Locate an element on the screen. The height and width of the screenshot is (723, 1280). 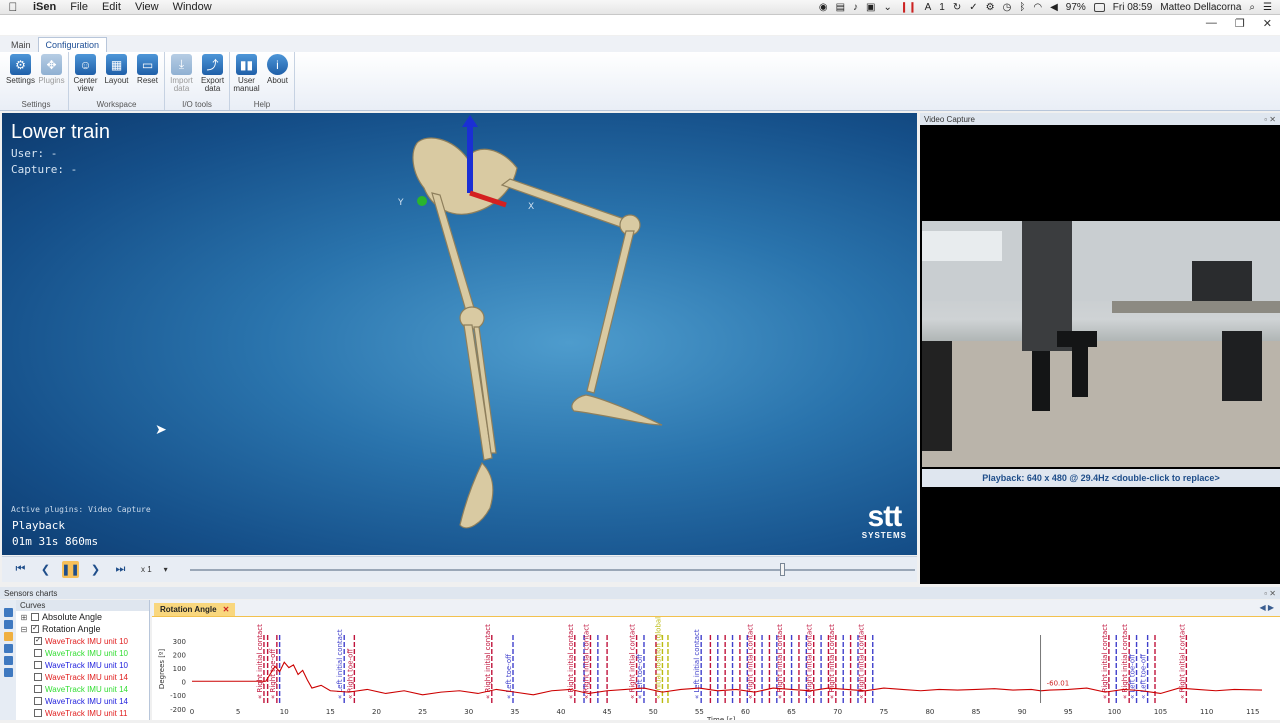
x-tick-label: 0 is located at coordinates (192, 712).